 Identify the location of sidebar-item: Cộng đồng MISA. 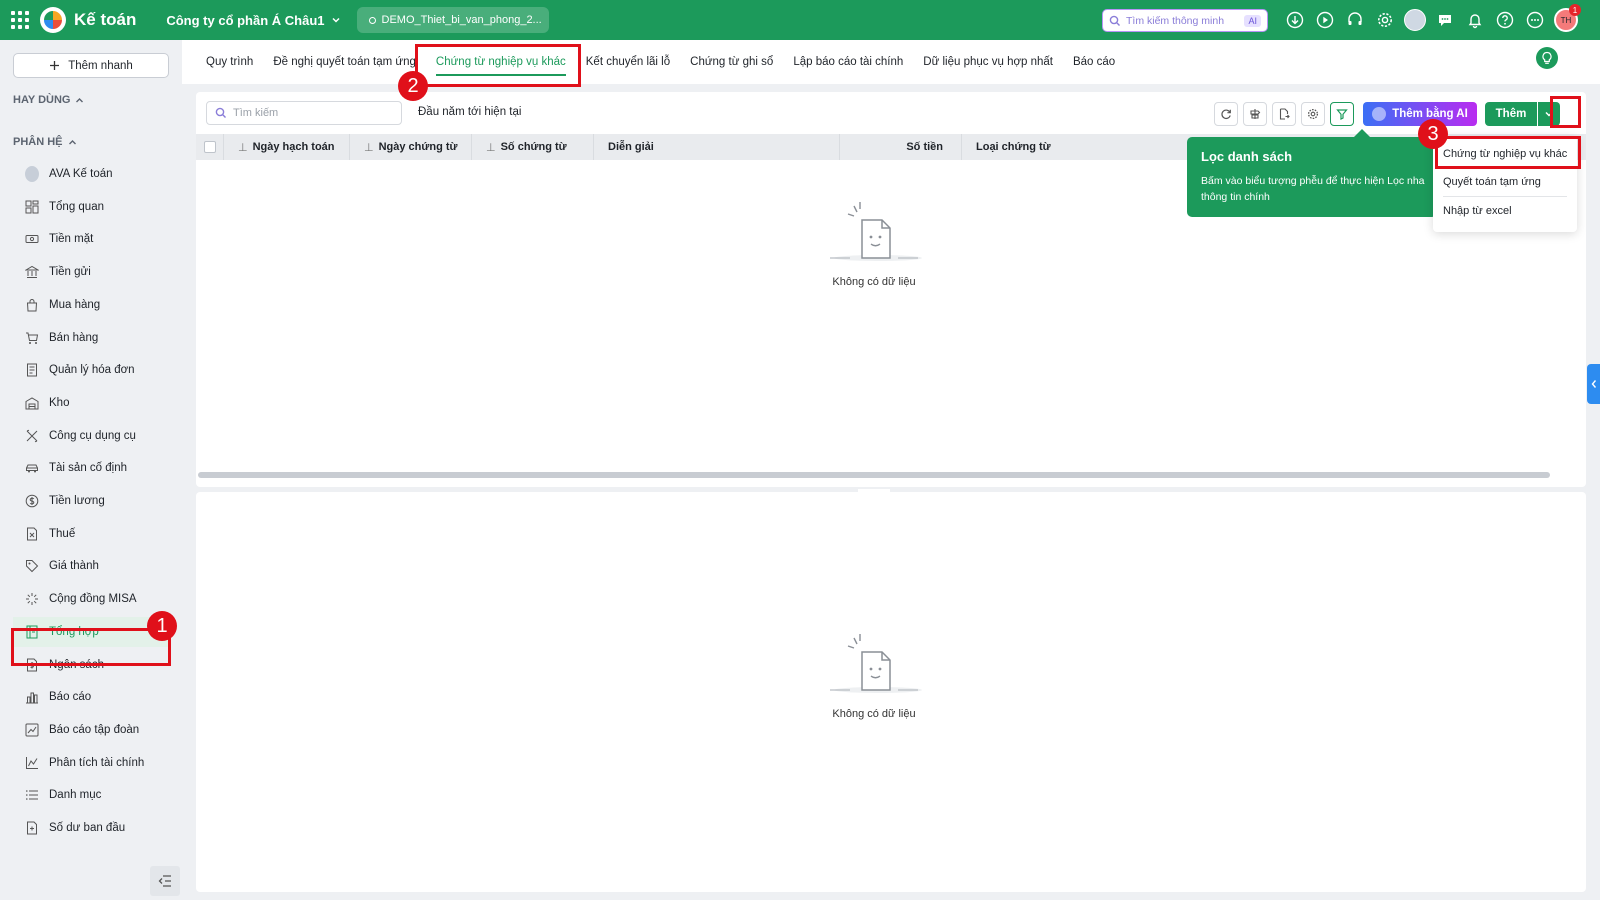
(91, 599).